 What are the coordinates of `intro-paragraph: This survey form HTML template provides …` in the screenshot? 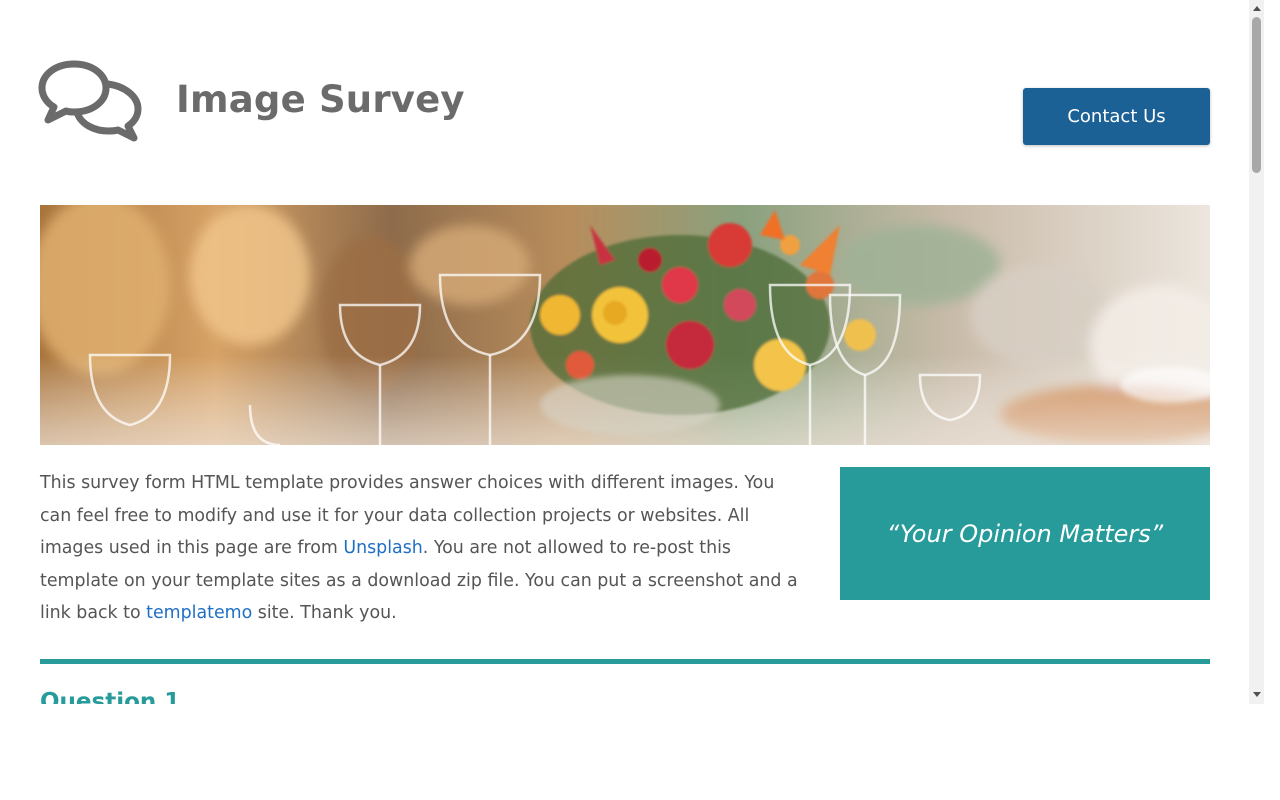 It's located at (420, 548).